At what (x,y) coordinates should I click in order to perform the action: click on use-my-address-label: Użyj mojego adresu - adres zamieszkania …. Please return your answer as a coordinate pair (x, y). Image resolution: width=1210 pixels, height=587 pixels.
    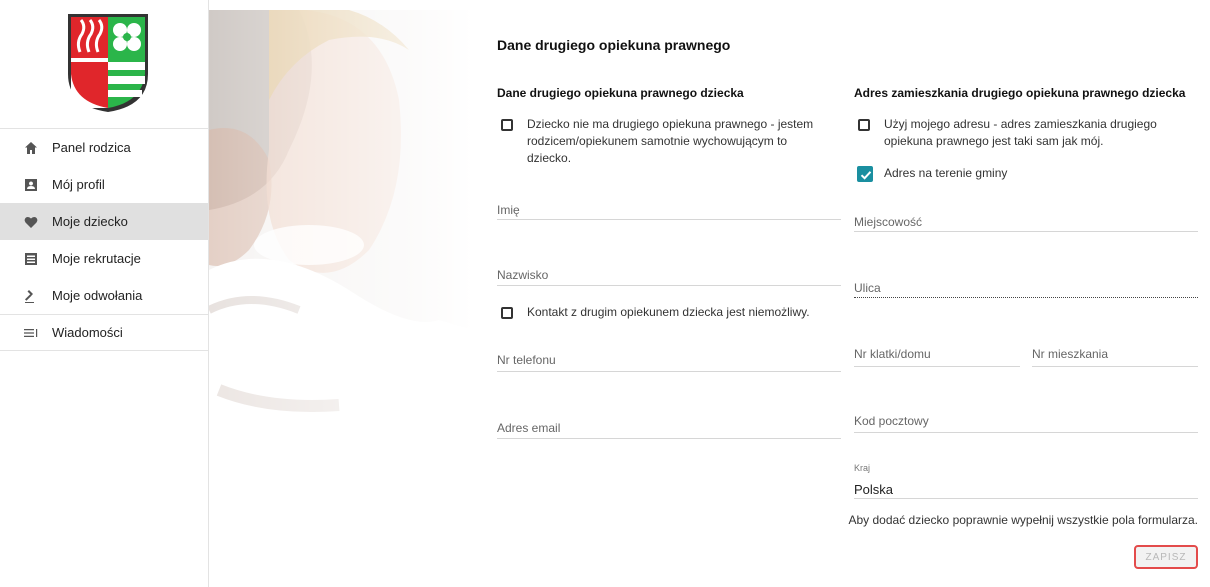
    Looking at the image, I should click on (1020, 132).